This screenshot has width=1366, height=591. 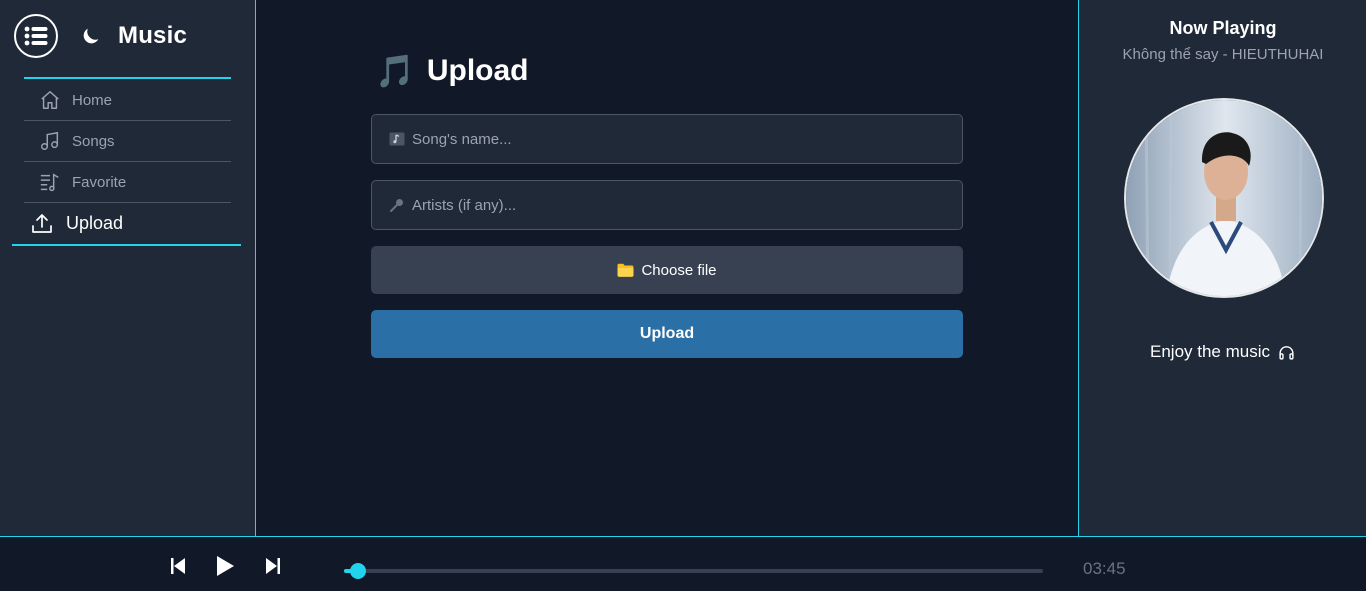 I want to click on track-time: 03:45, so click(x=1104, y=568).